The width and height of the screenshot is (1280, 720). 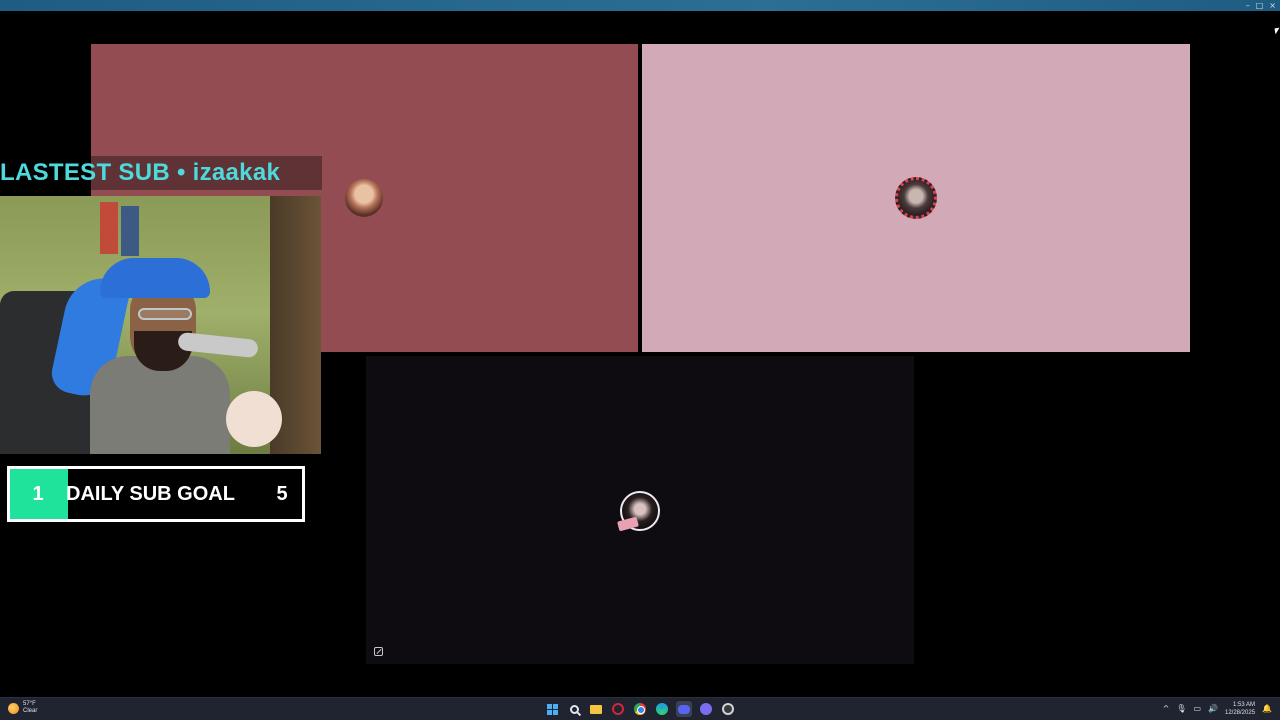 What do you see at coordinates (1240, 709) in the screenshot?
I see `clock: 1:53 AM 12/28/2025` at bounding box center [1240, 709].